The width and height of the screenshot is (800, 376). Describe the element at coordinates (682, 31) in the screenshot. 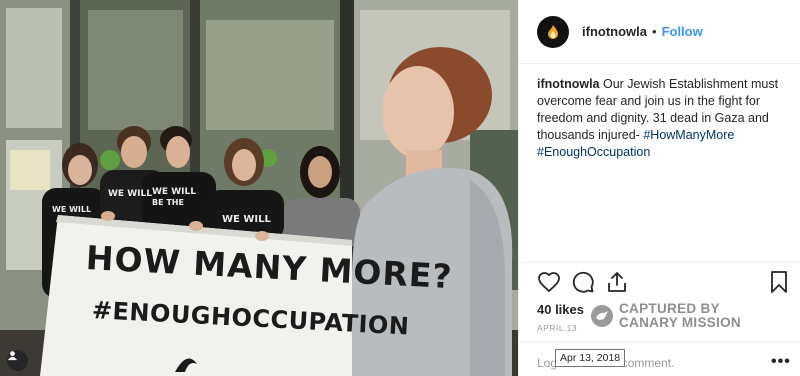

I see `follow-button: Follow` at that location.